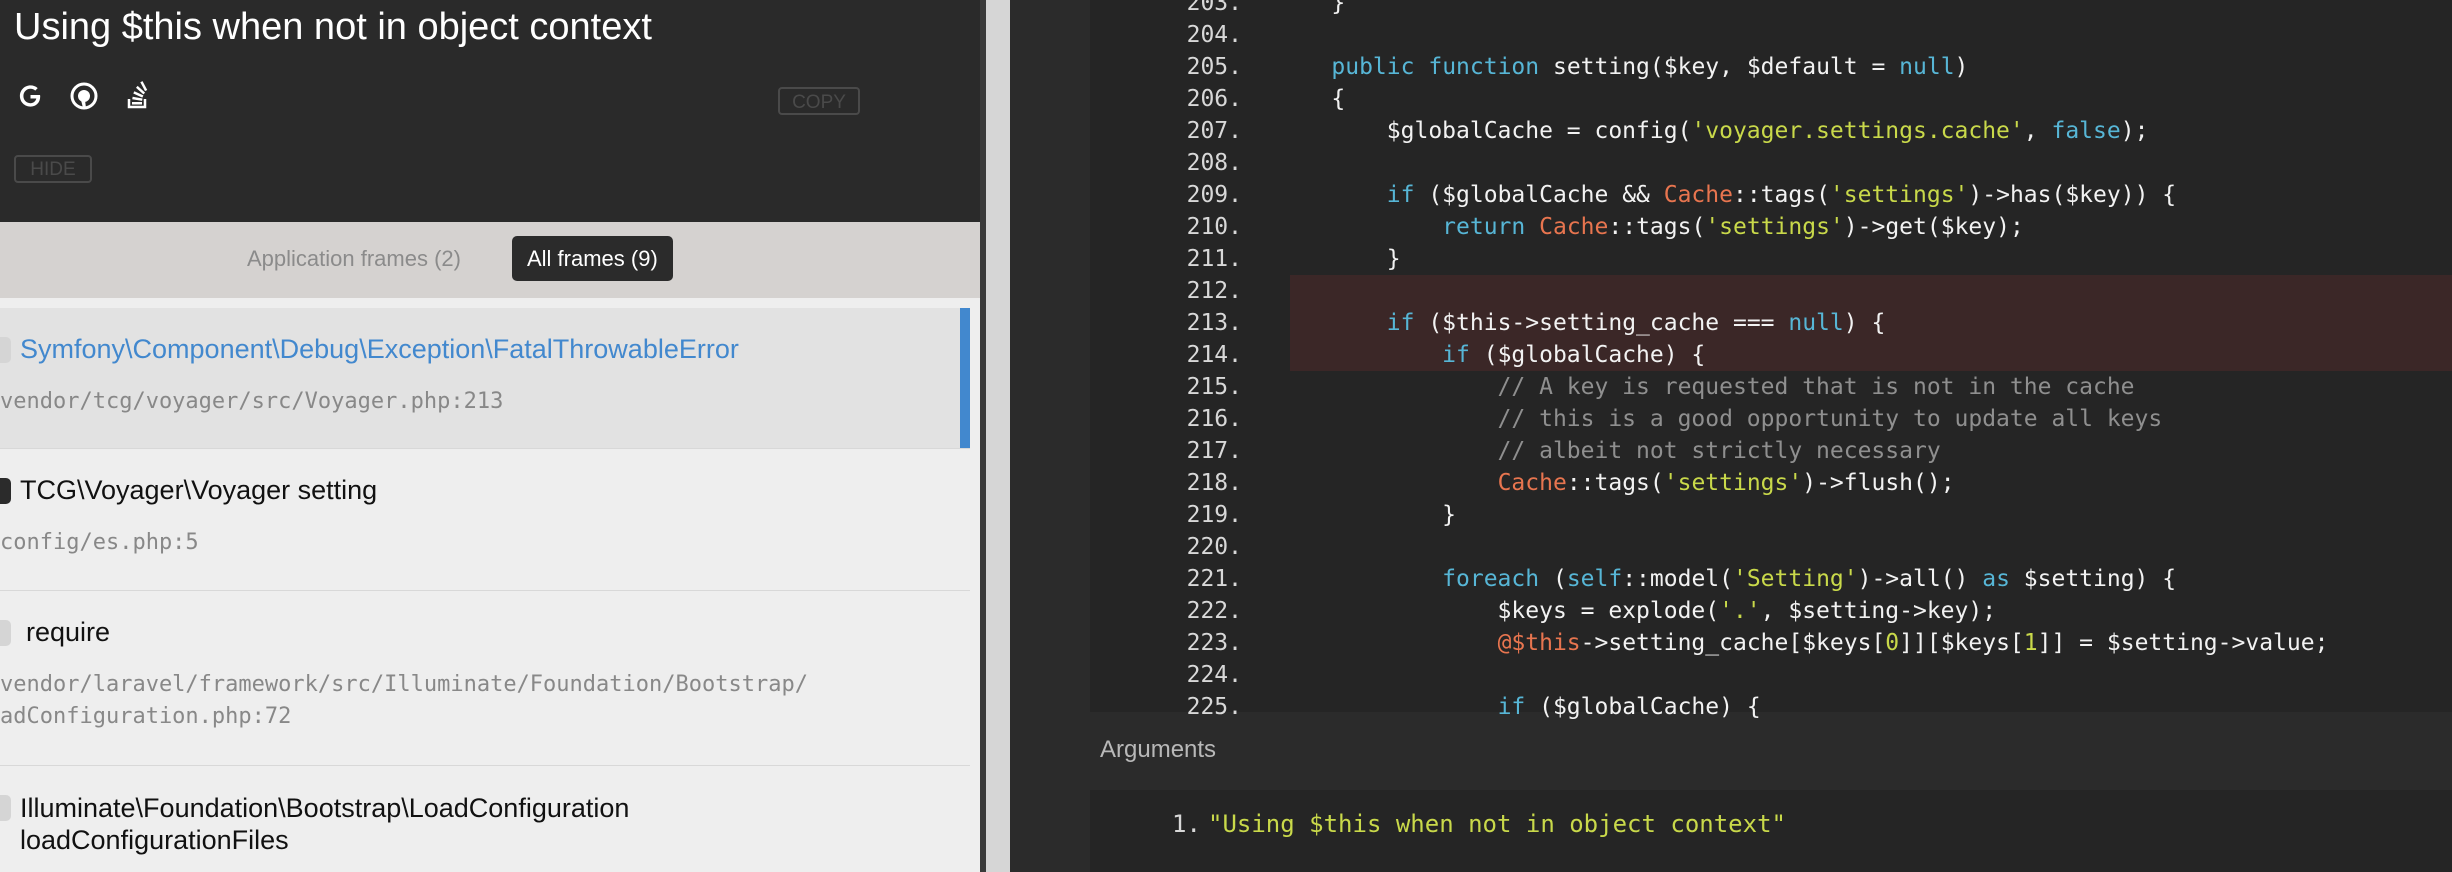  I want to click on line-number: 214., so click(1214, 355).